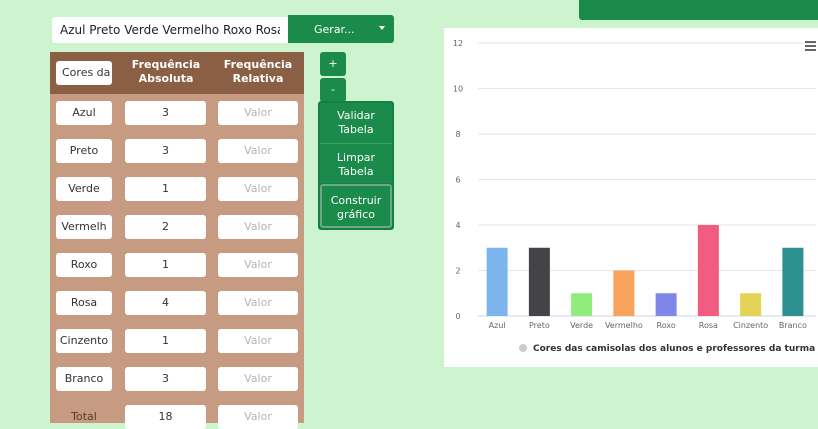 The height and width of the screenshot is (429, 818). I want to click on validate-label-2: Tabela, so click(356, 129).